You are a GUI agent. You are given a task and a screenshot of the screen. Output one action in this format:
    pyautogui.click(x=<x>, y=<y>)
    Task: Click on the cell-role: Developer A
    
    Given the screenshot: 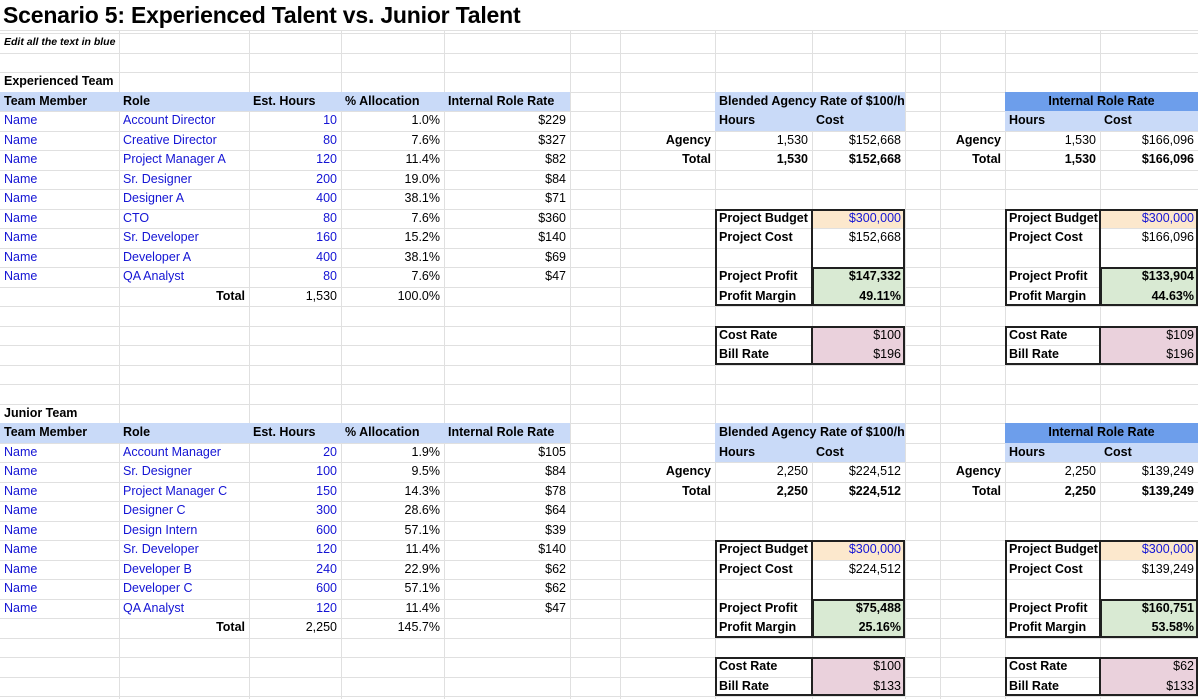 What is the action you would take?
    pyautogui.click(x=184, y=258)
    